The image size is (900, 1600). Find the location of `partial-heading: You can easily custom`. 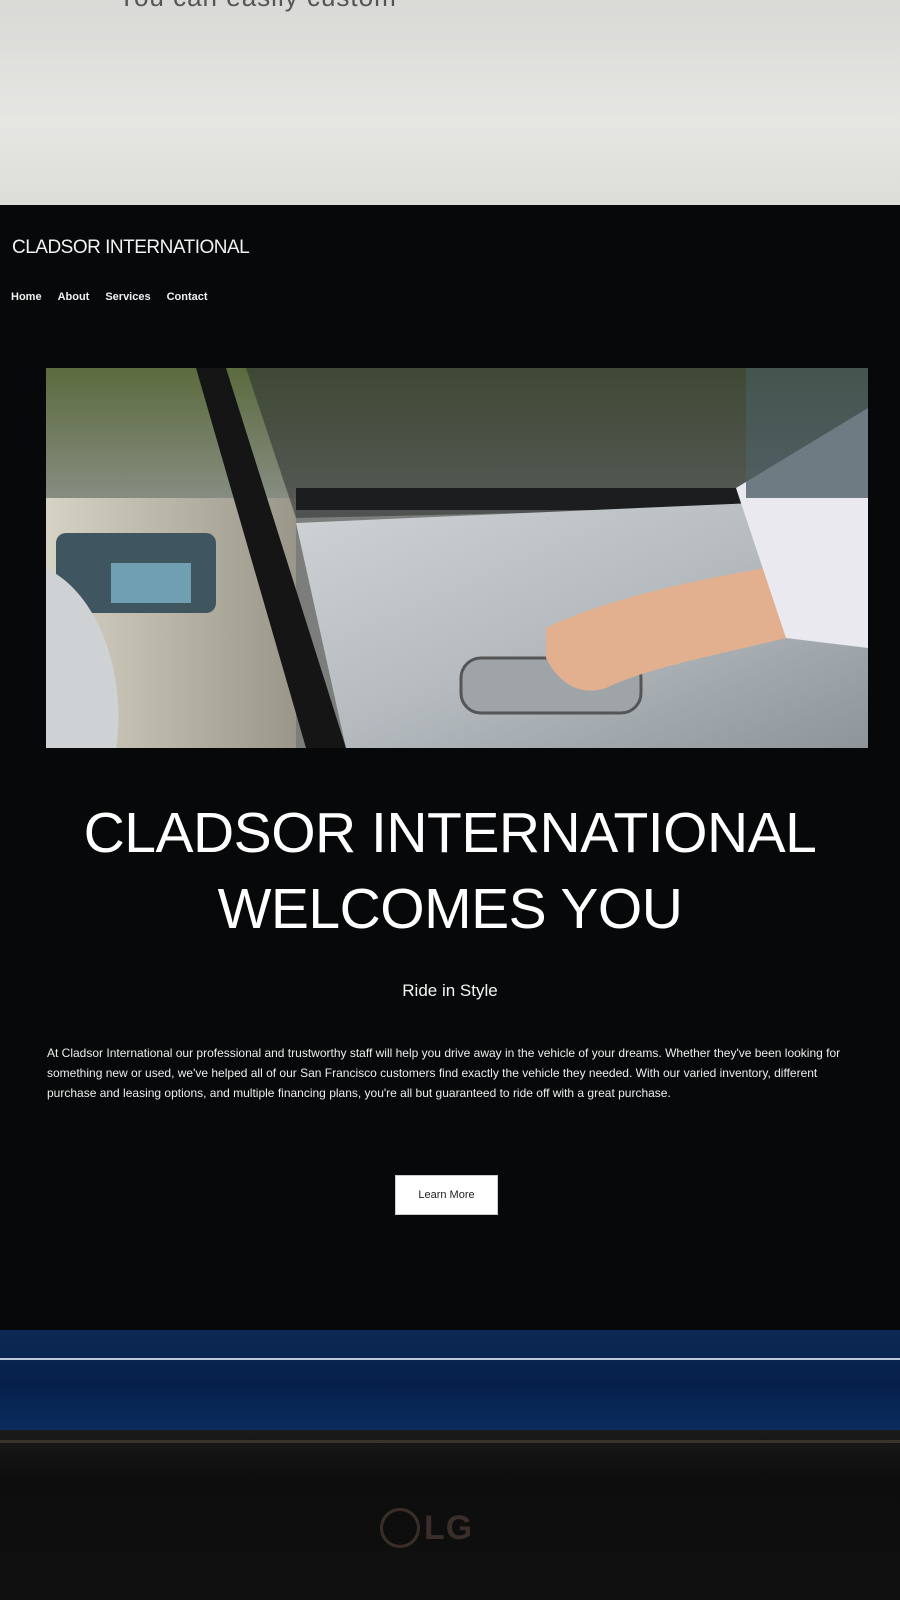

partial-heading: You can easily custom is located at coordinates (257, 6).